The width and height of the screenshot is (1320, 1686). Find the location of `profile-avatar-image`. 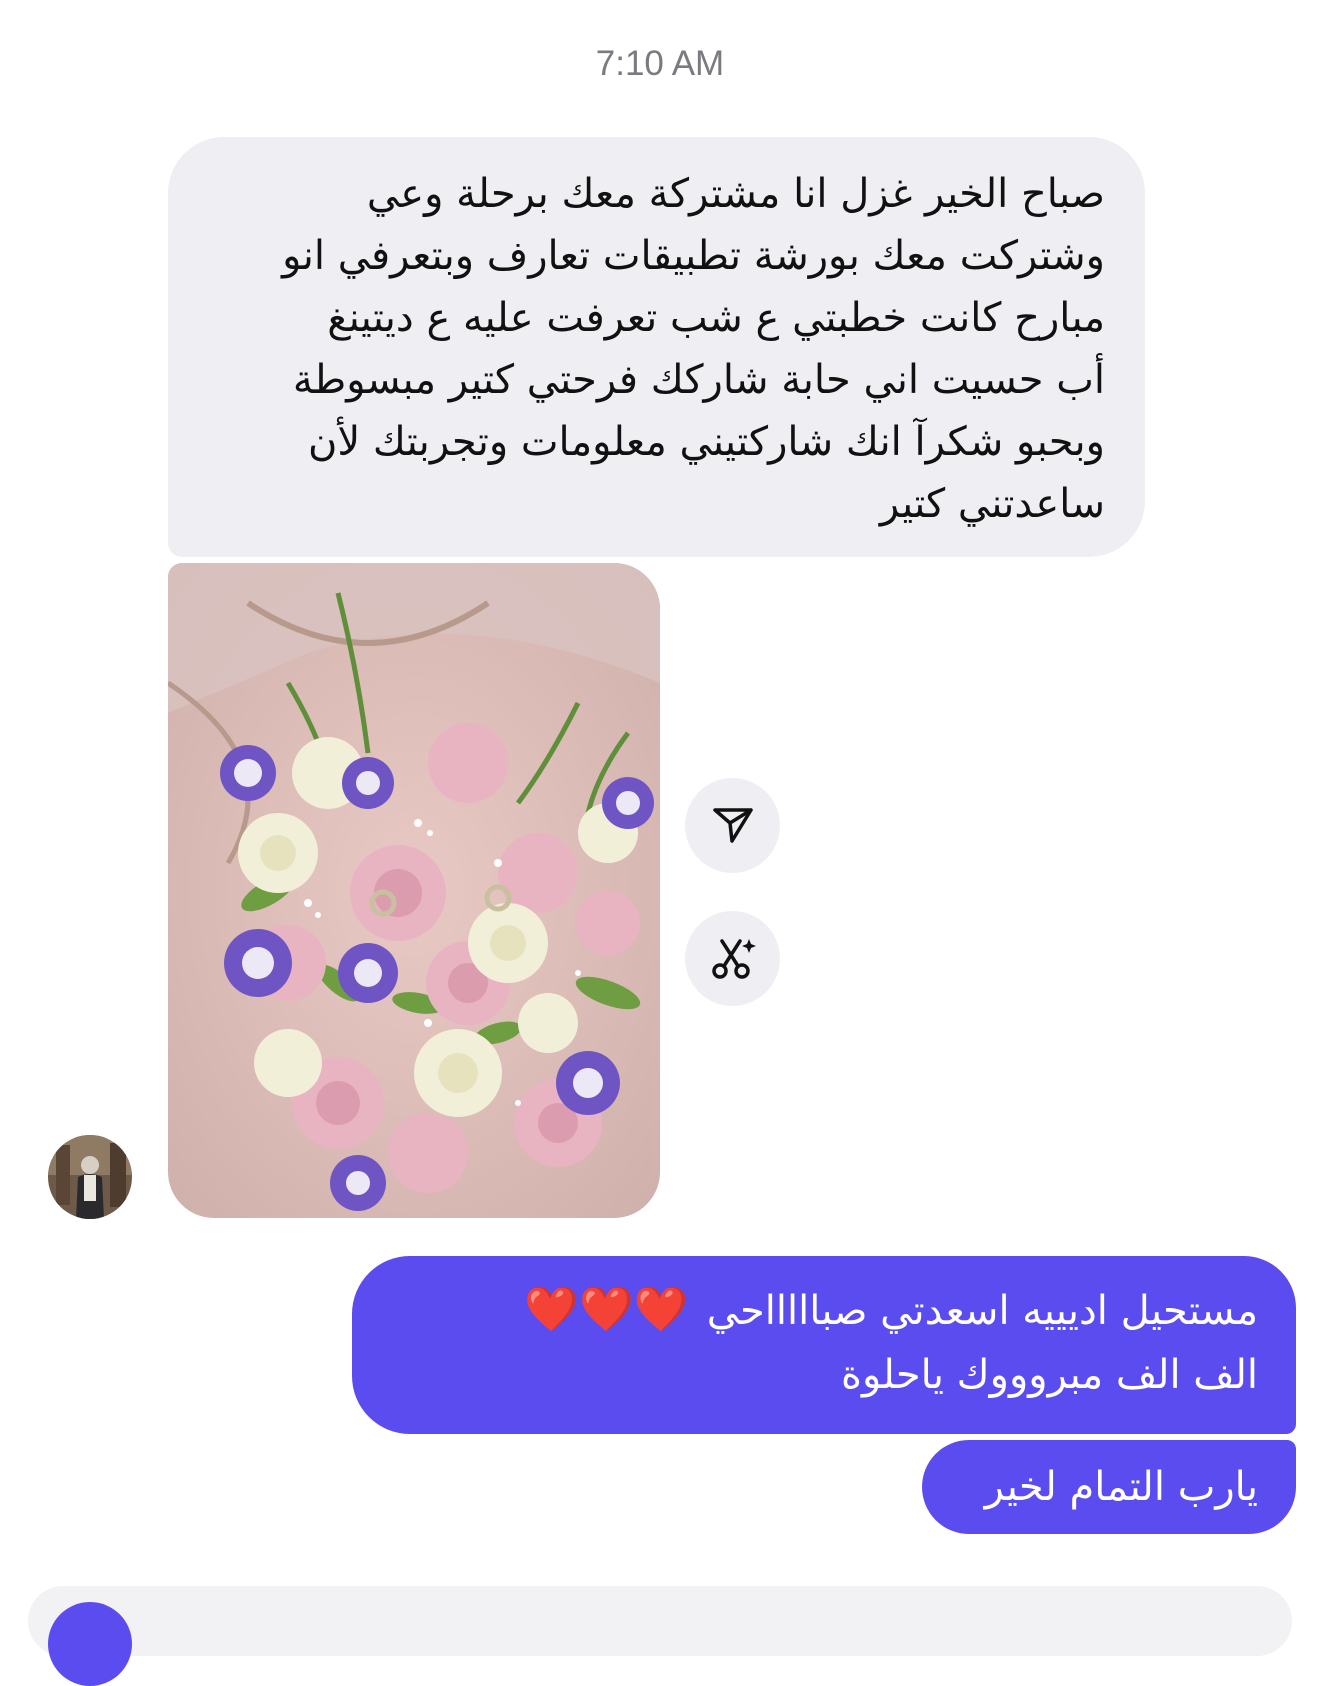

profile-avatar-image is located at coordinates (90, 1177).